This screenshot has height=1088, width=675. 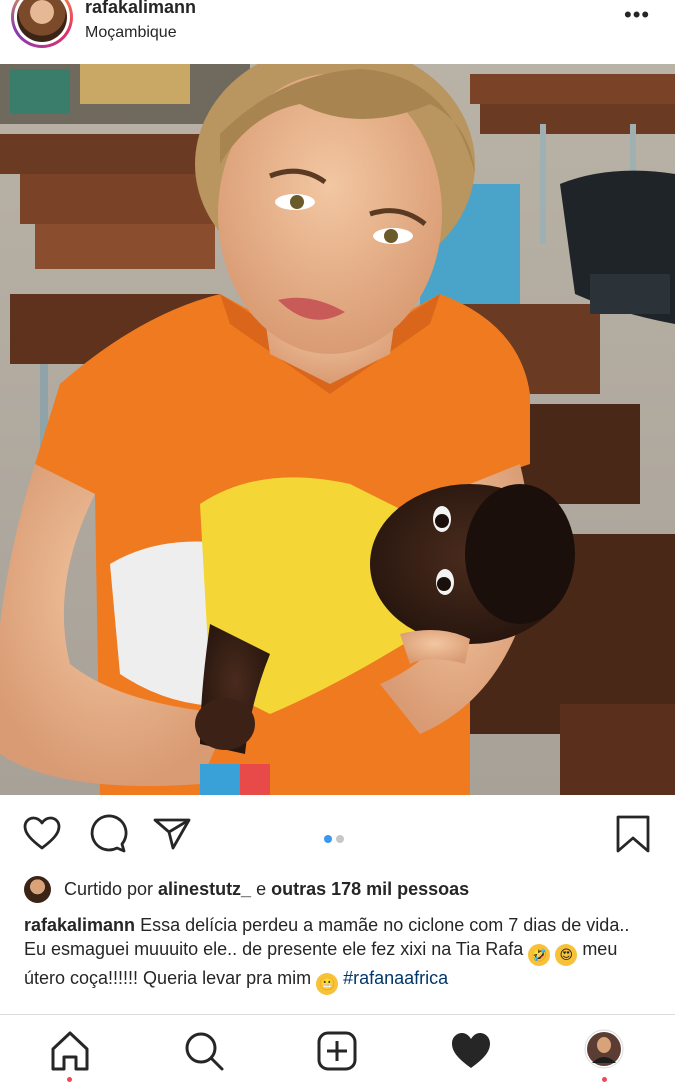 I want to click on carousel-dot-active, so click(x=328, y=839).